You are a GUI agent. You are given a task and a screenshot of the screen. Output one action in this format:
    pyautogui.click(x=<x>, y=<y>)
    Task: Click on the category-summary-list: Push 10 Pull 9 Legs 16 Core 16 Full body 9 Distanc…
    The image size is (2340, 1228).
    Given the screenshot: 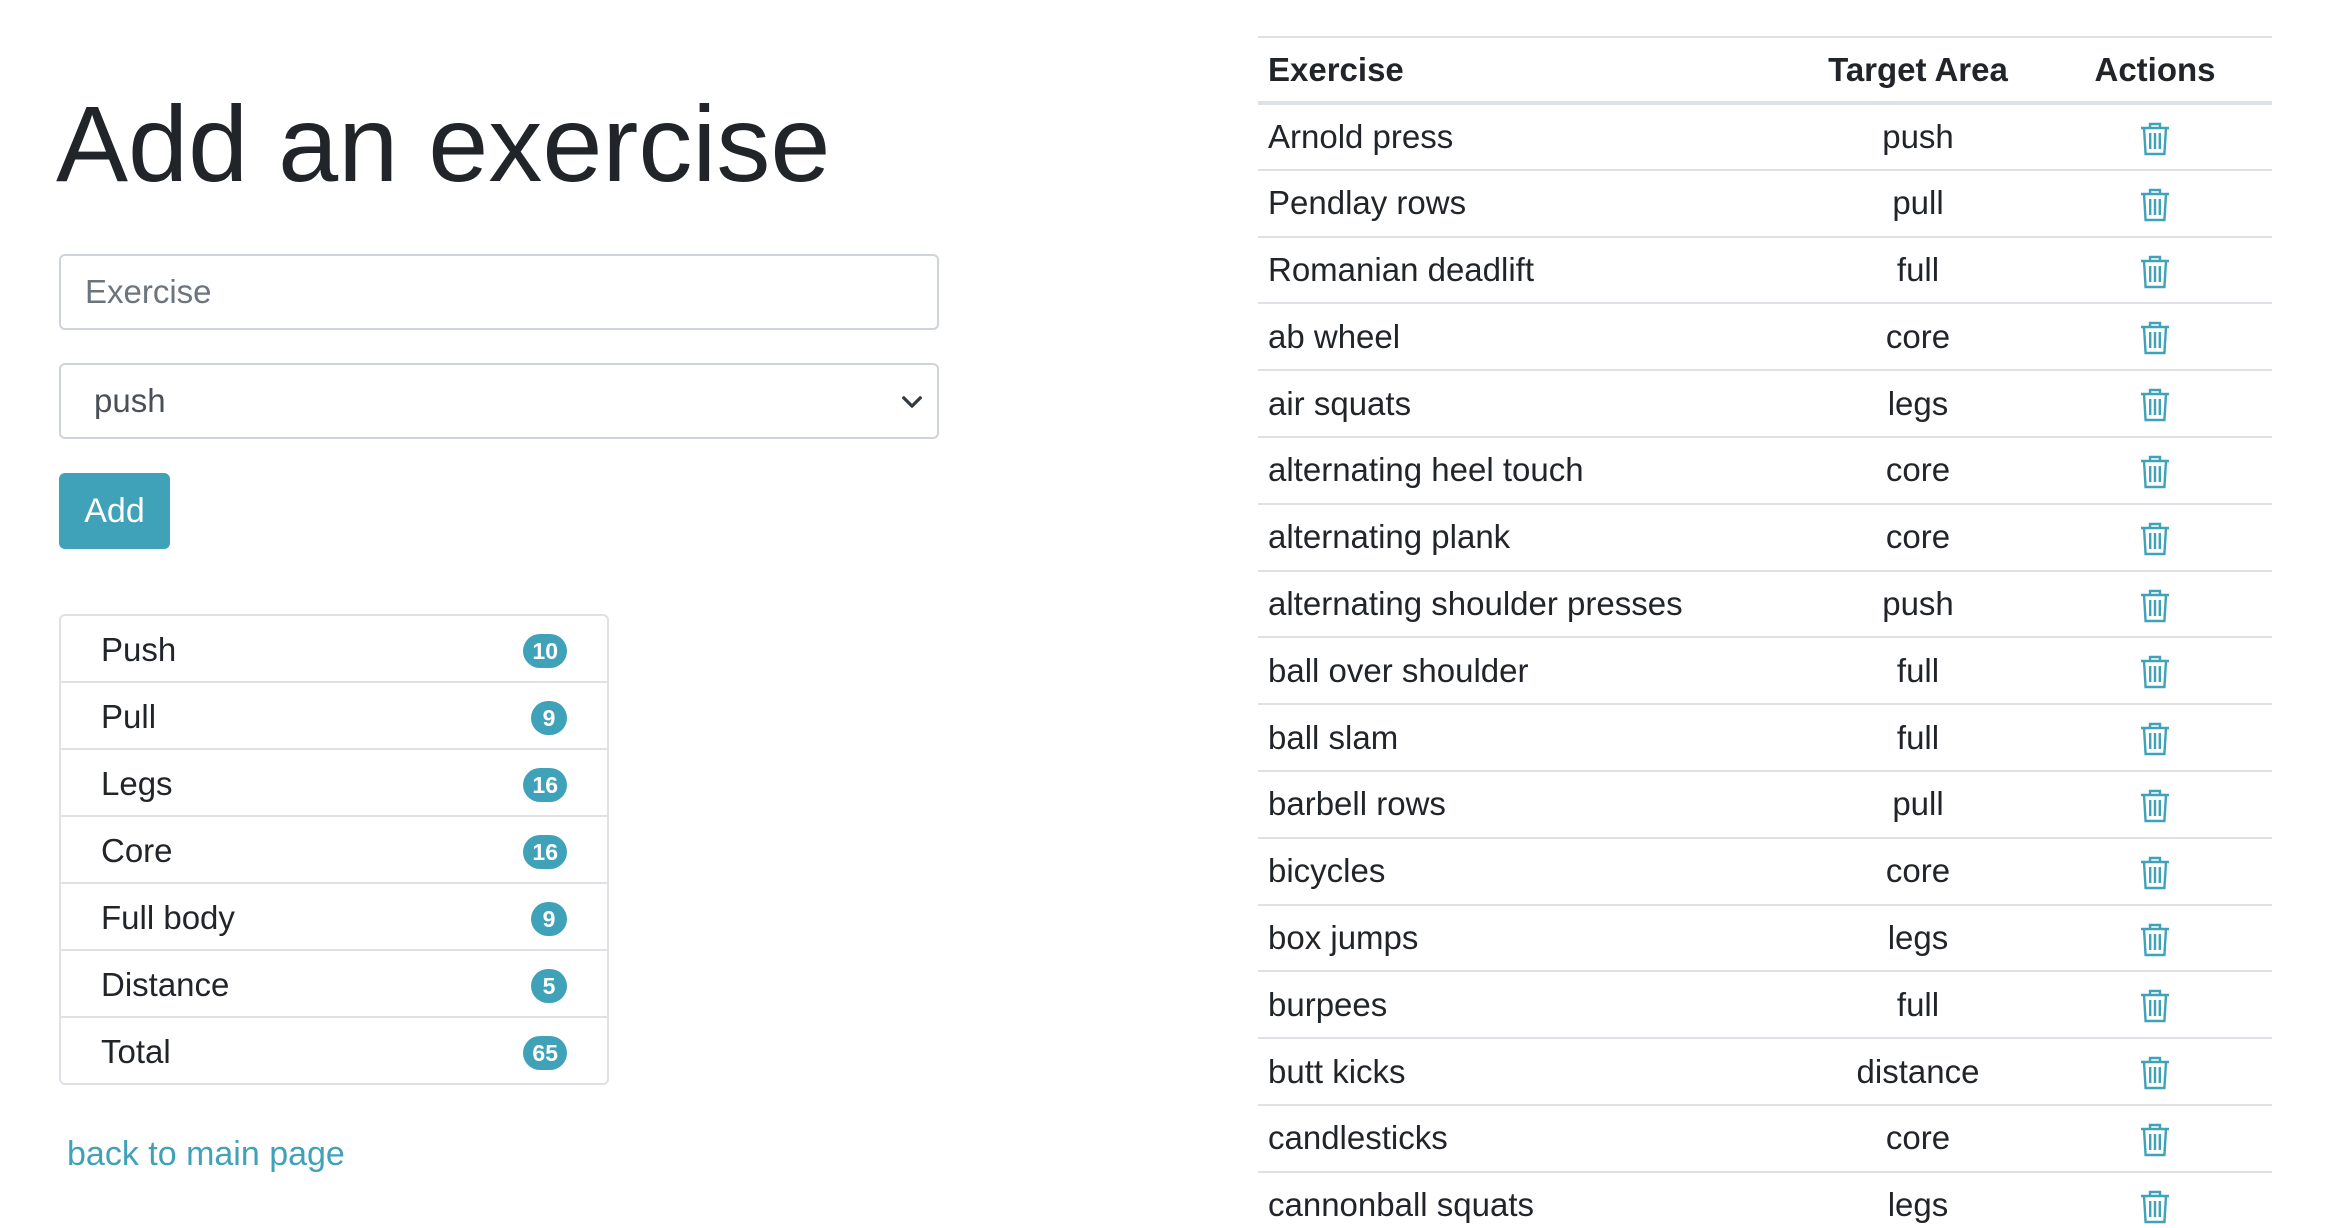 What is the action you would take?
    pyautogui.click(x=334, y=849)
    